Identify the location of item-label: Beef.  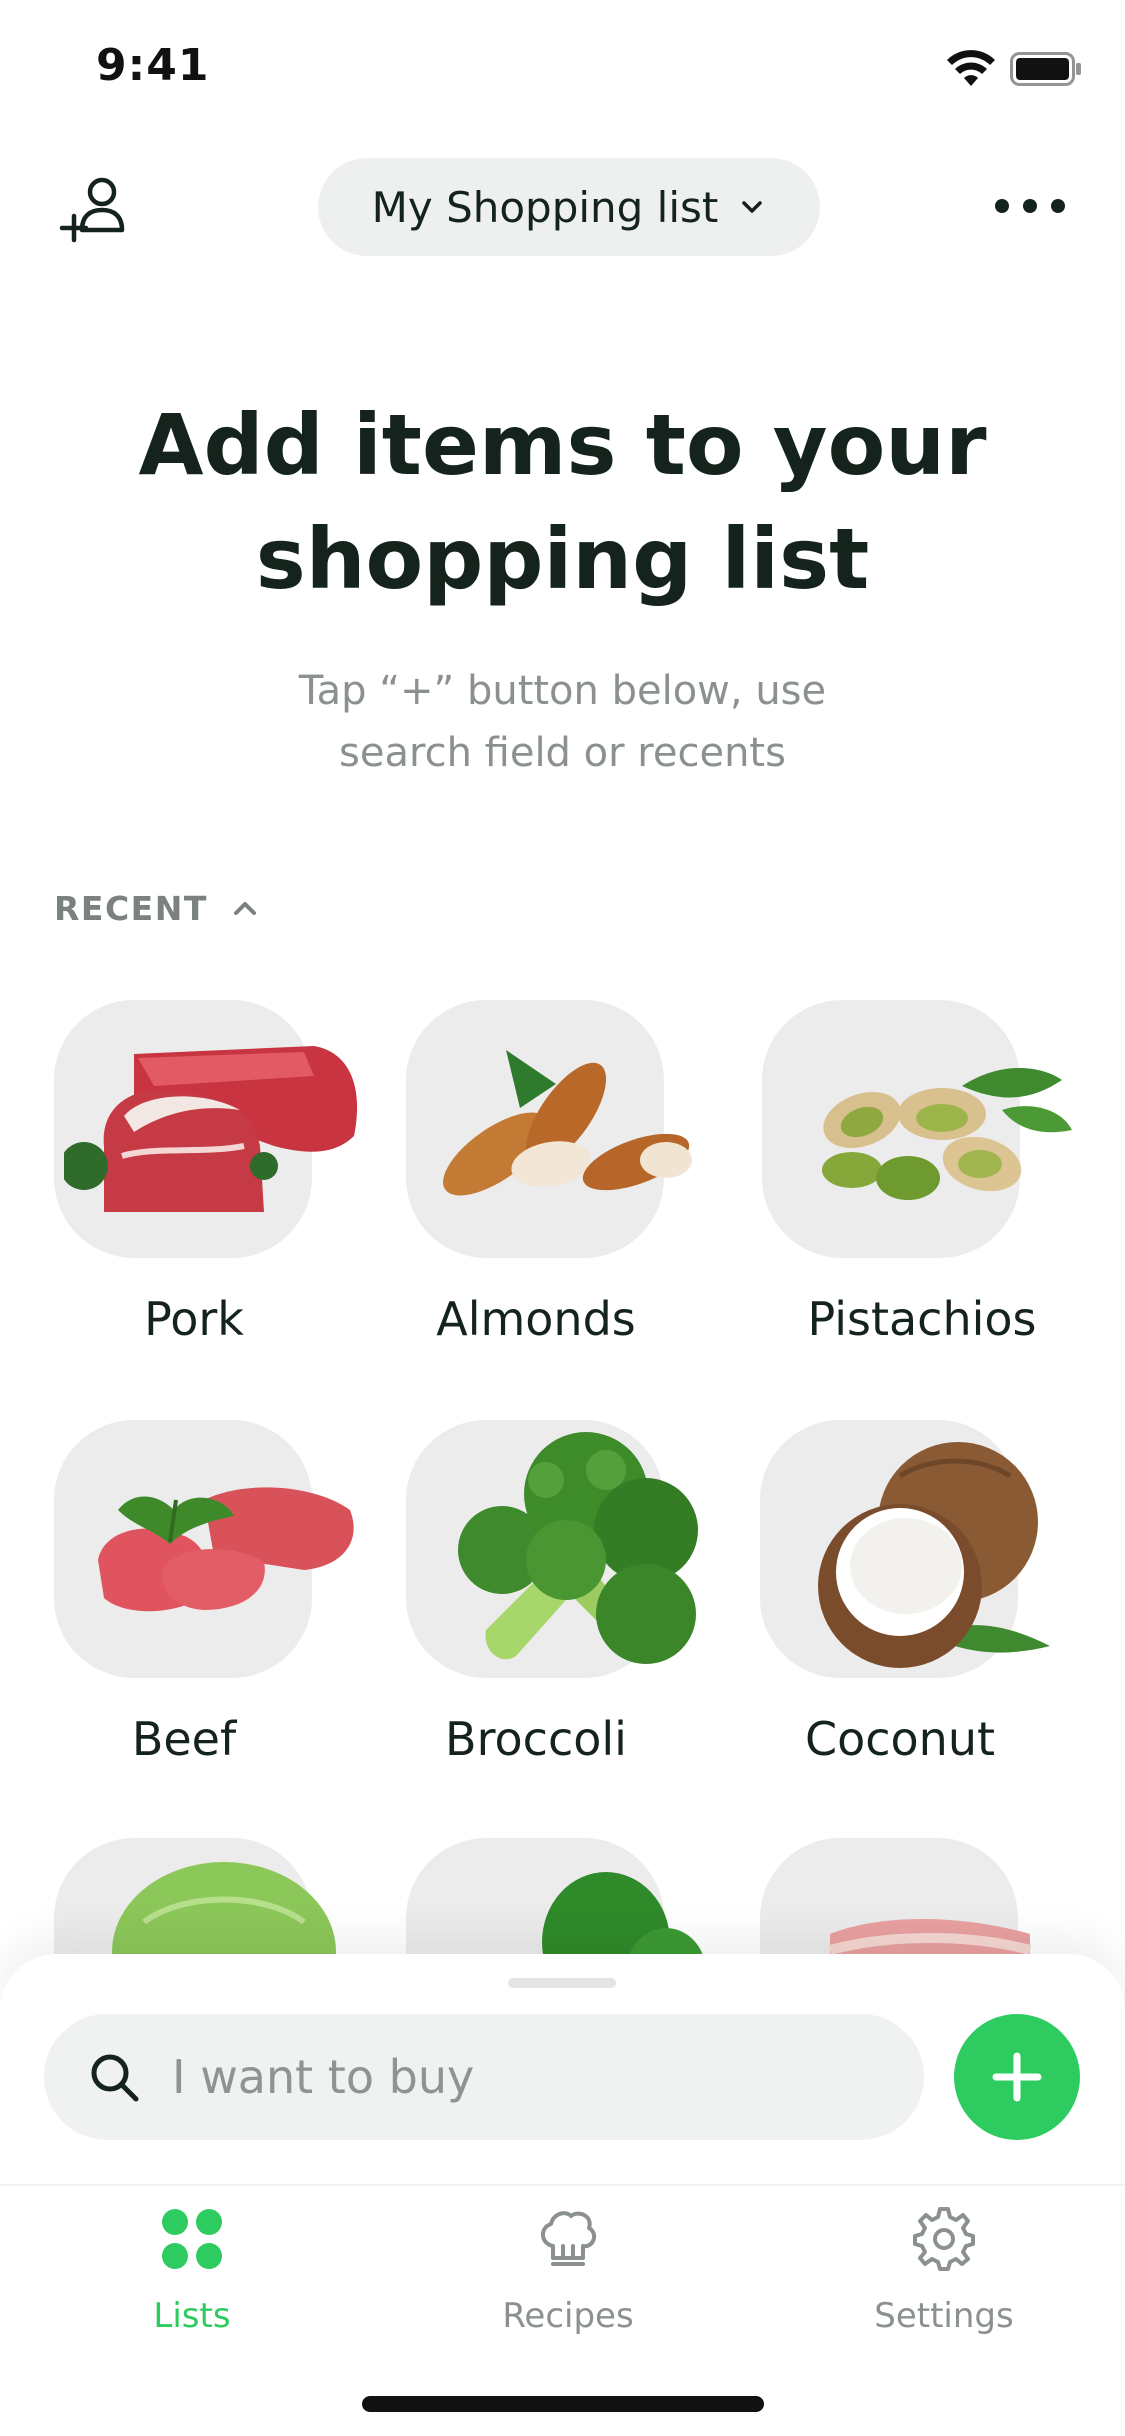
(184, 1739).